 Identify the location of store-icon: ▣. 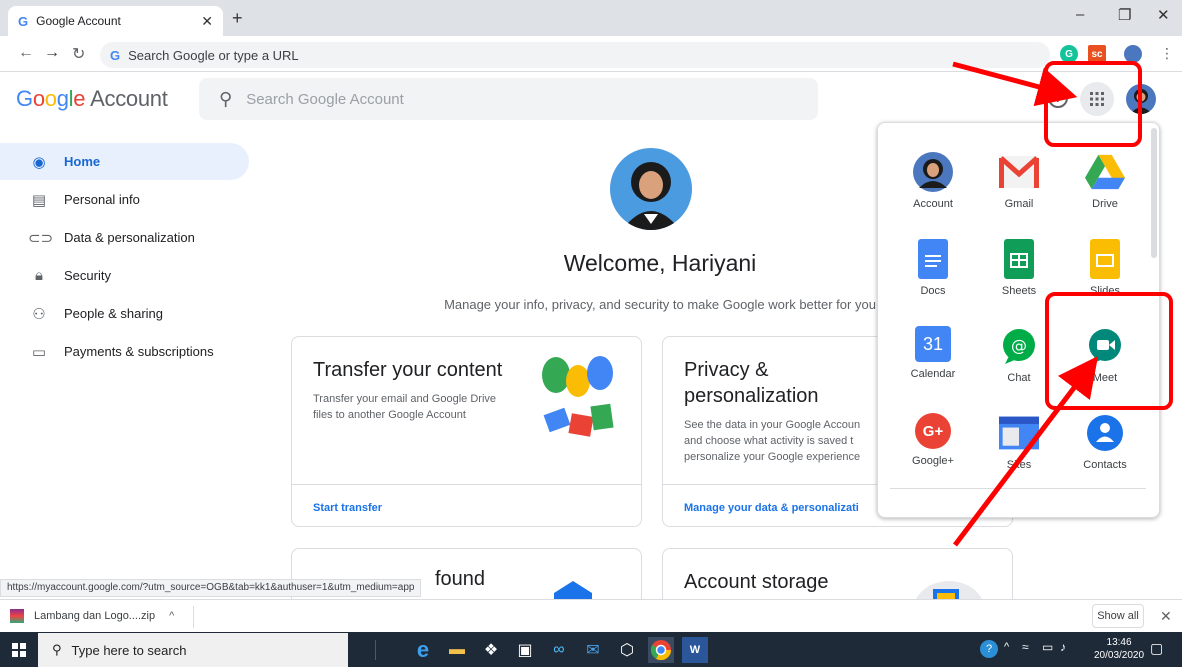
(525, 650).